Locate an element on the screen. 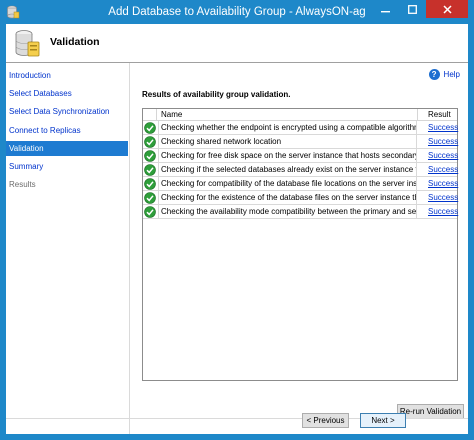 Image resolution: width=474 pixels, height=440 pixels. grid-header: Name Result is located at coordinates (300, 115).